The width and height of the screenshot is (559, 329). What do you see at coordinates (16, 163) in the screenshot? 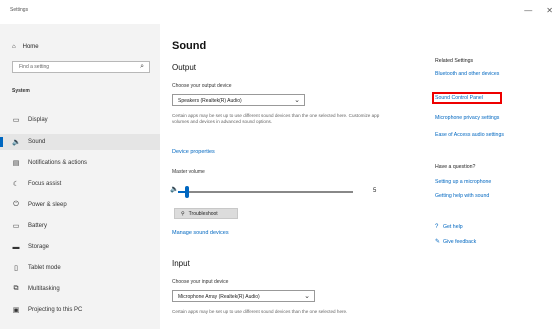
I see `notification-icon: ▤` at bounding box center [16, 163].